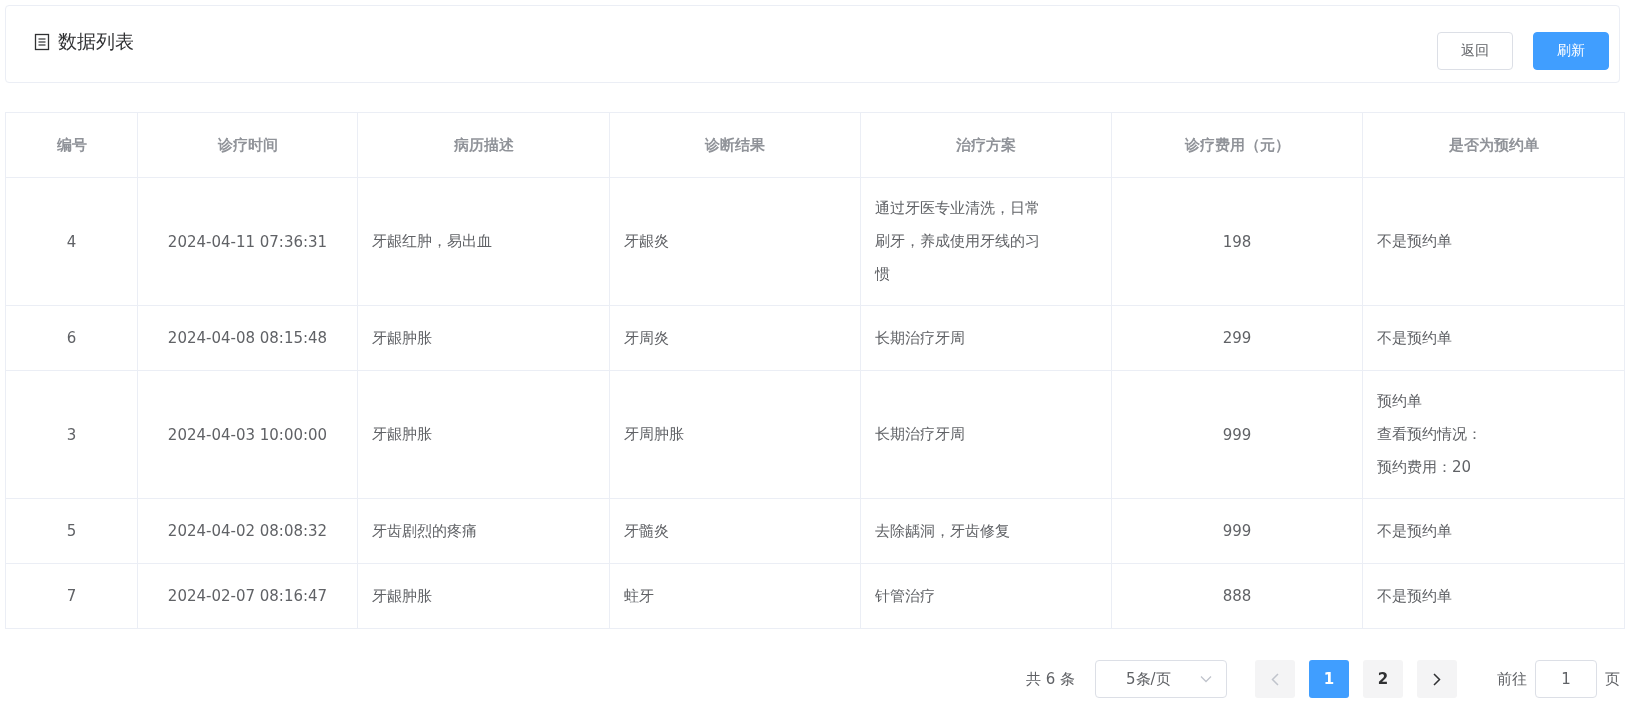 Image resolution: width=1636 pixels, height=708 pixels. What do you see at coordinates (71, 241) in the screenshot?
I see `table-cell: 4` at bounding box center [71, 241].